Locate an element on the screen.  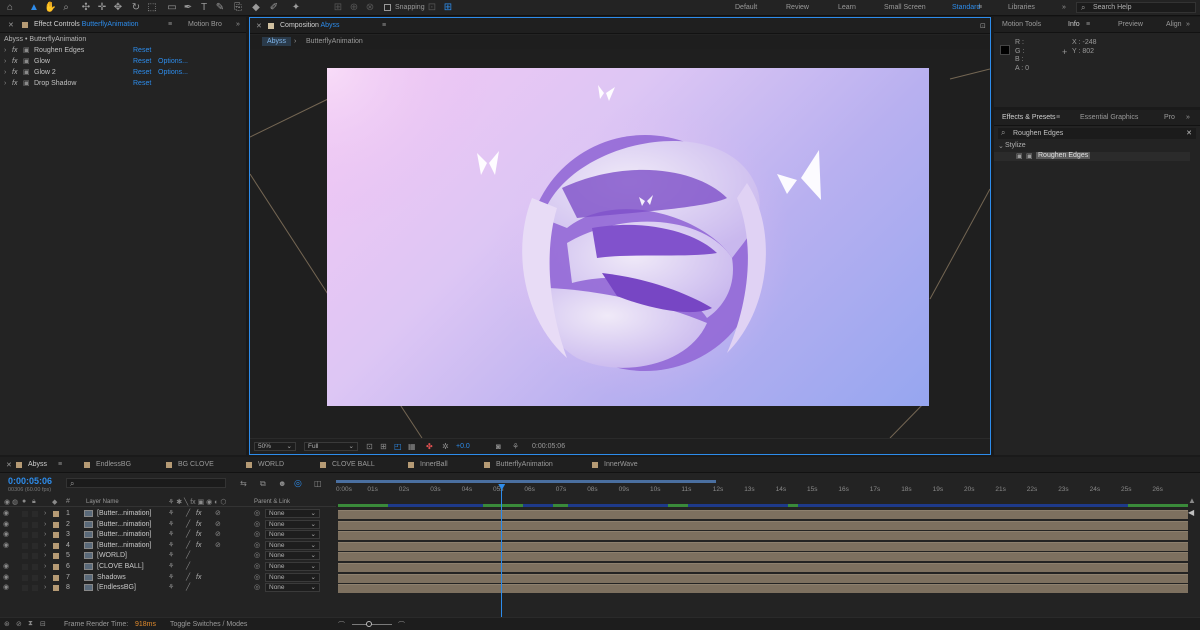
tab-motion-tools: Motion Tools is located at coordinates (1021, 24).